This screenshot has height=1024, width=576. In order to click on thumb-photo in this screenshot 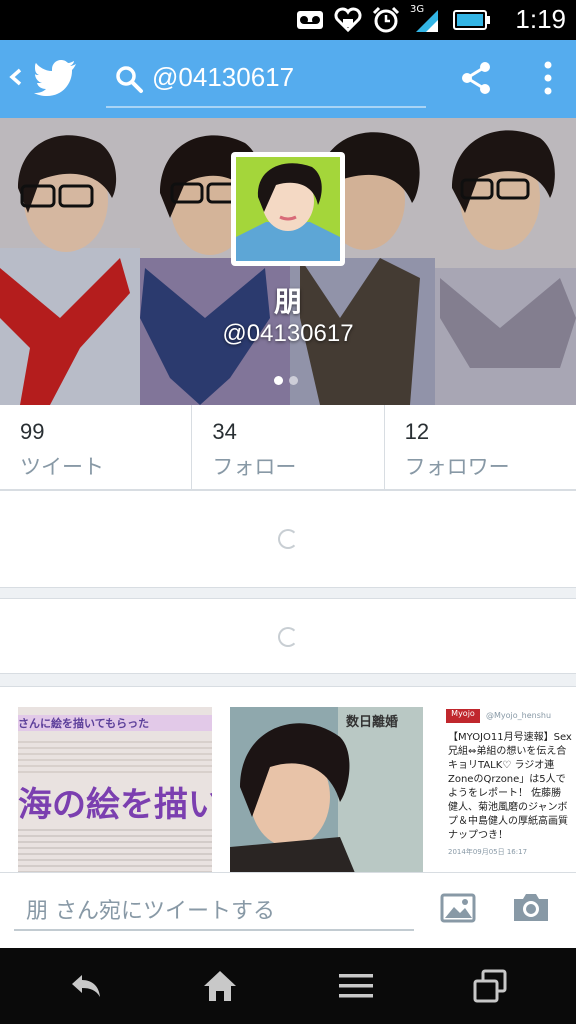, I will do `click(326, 789)`.